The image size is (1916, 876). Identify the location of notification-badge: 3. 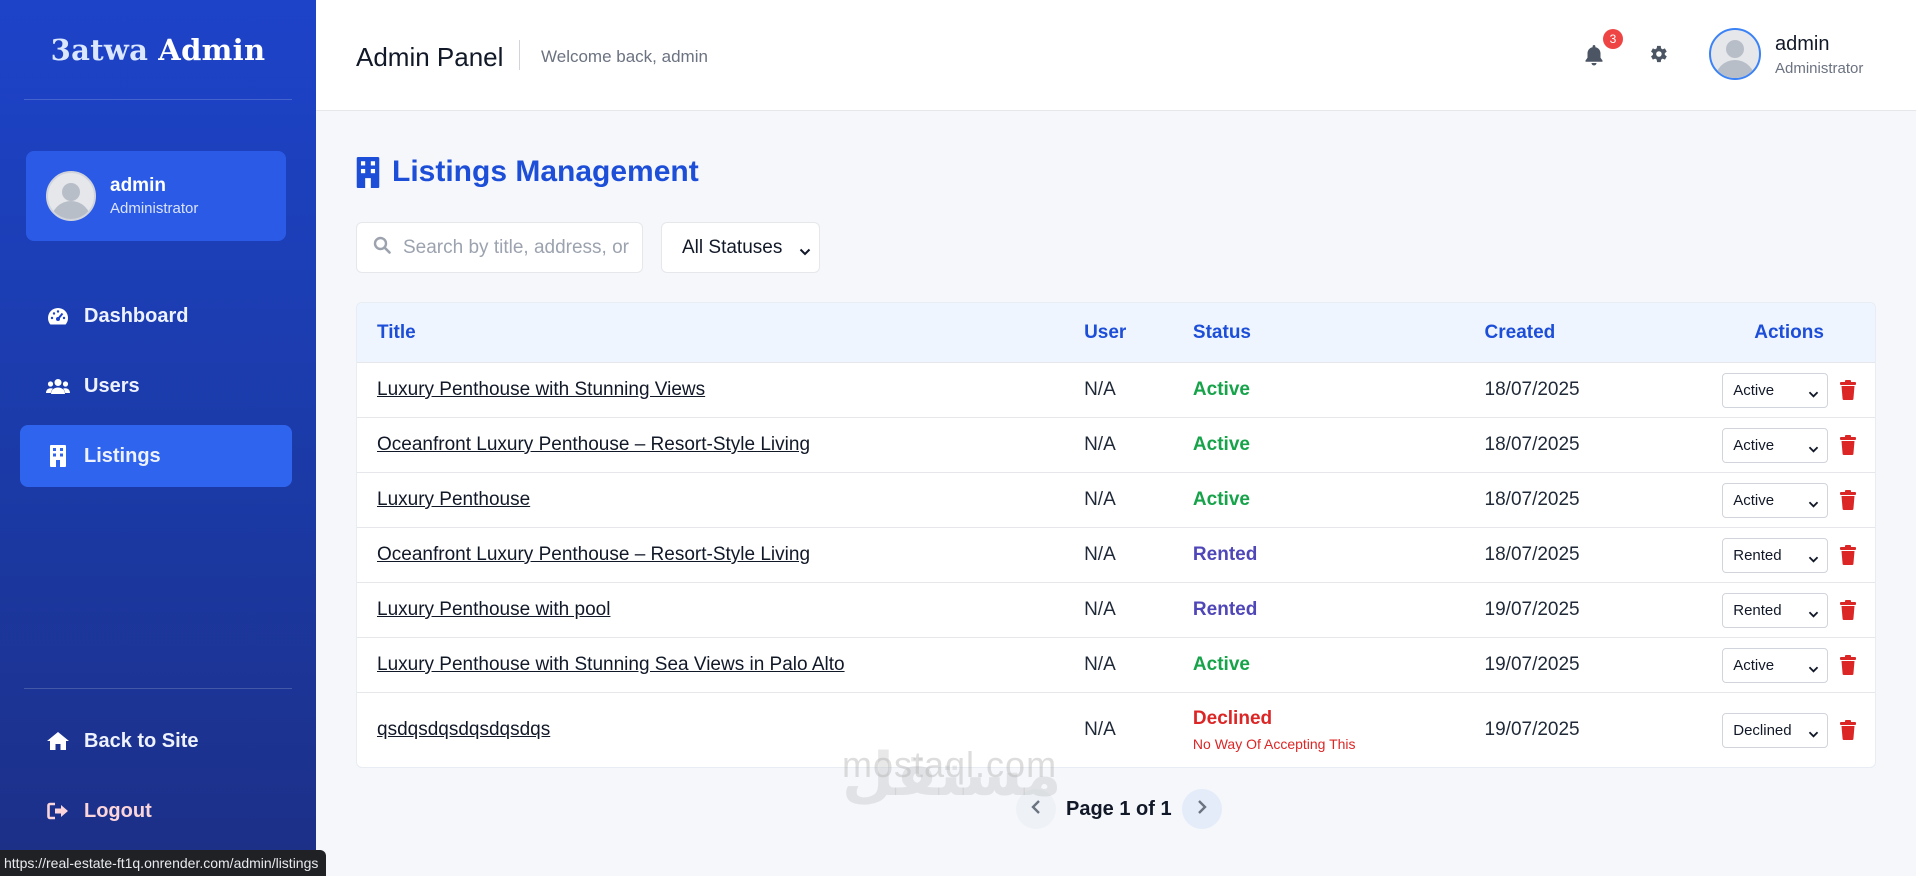
(1613, 39).